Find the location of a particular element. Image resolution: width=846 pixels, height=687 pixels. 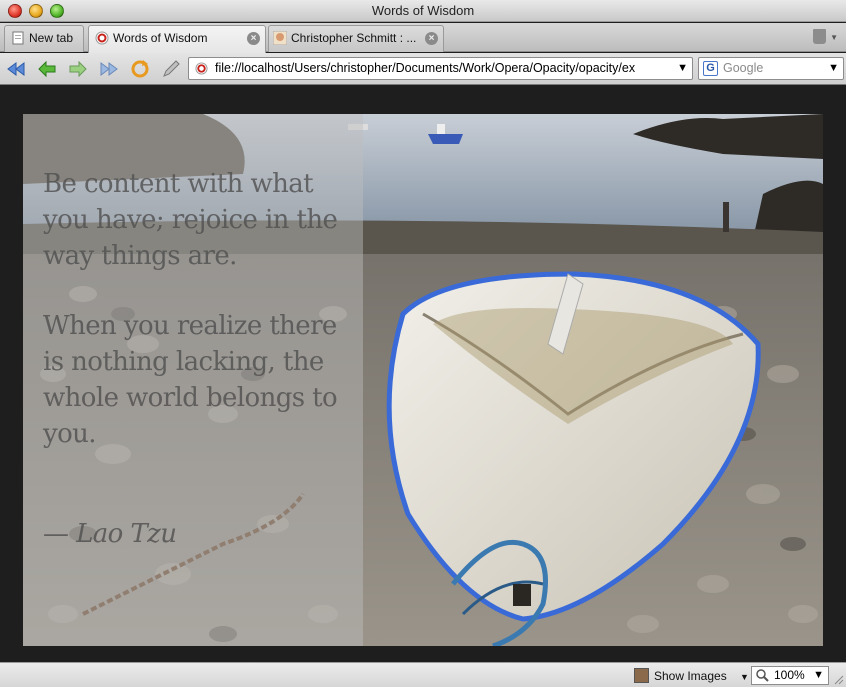

title-bar: Words of Wisdom is located at coordinates (423, 11).